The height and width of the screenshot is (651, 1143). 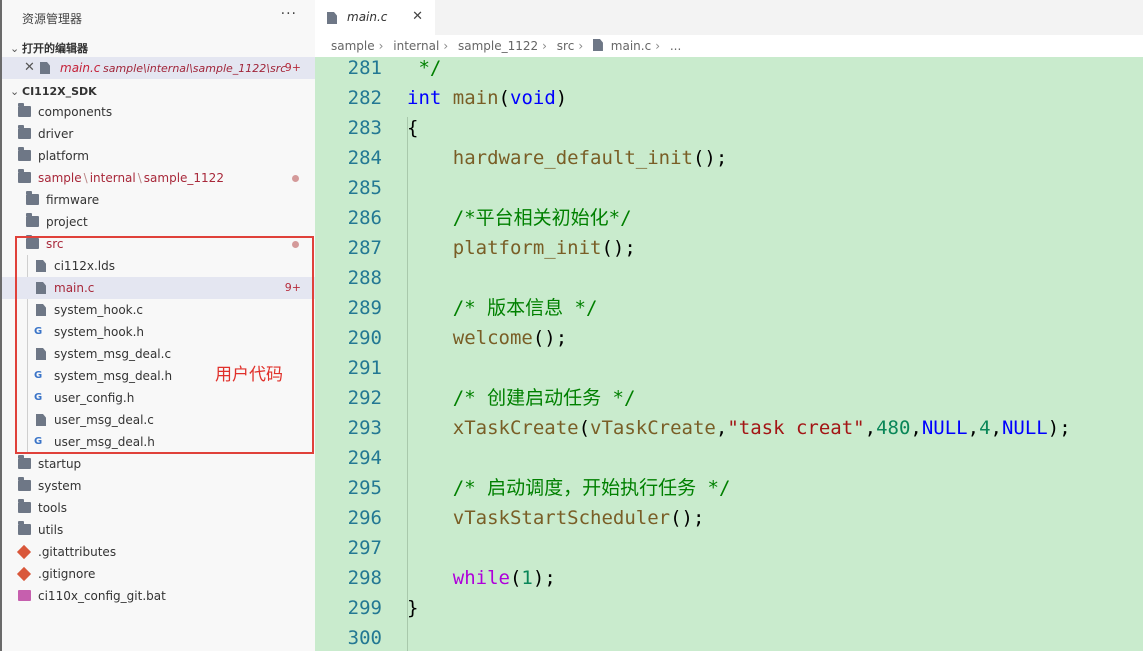 What do you see at coordinates (729, 158) in the screenshot?
I see `code-line: 284 hardware_default_init();` at bounding box center [729, 158].